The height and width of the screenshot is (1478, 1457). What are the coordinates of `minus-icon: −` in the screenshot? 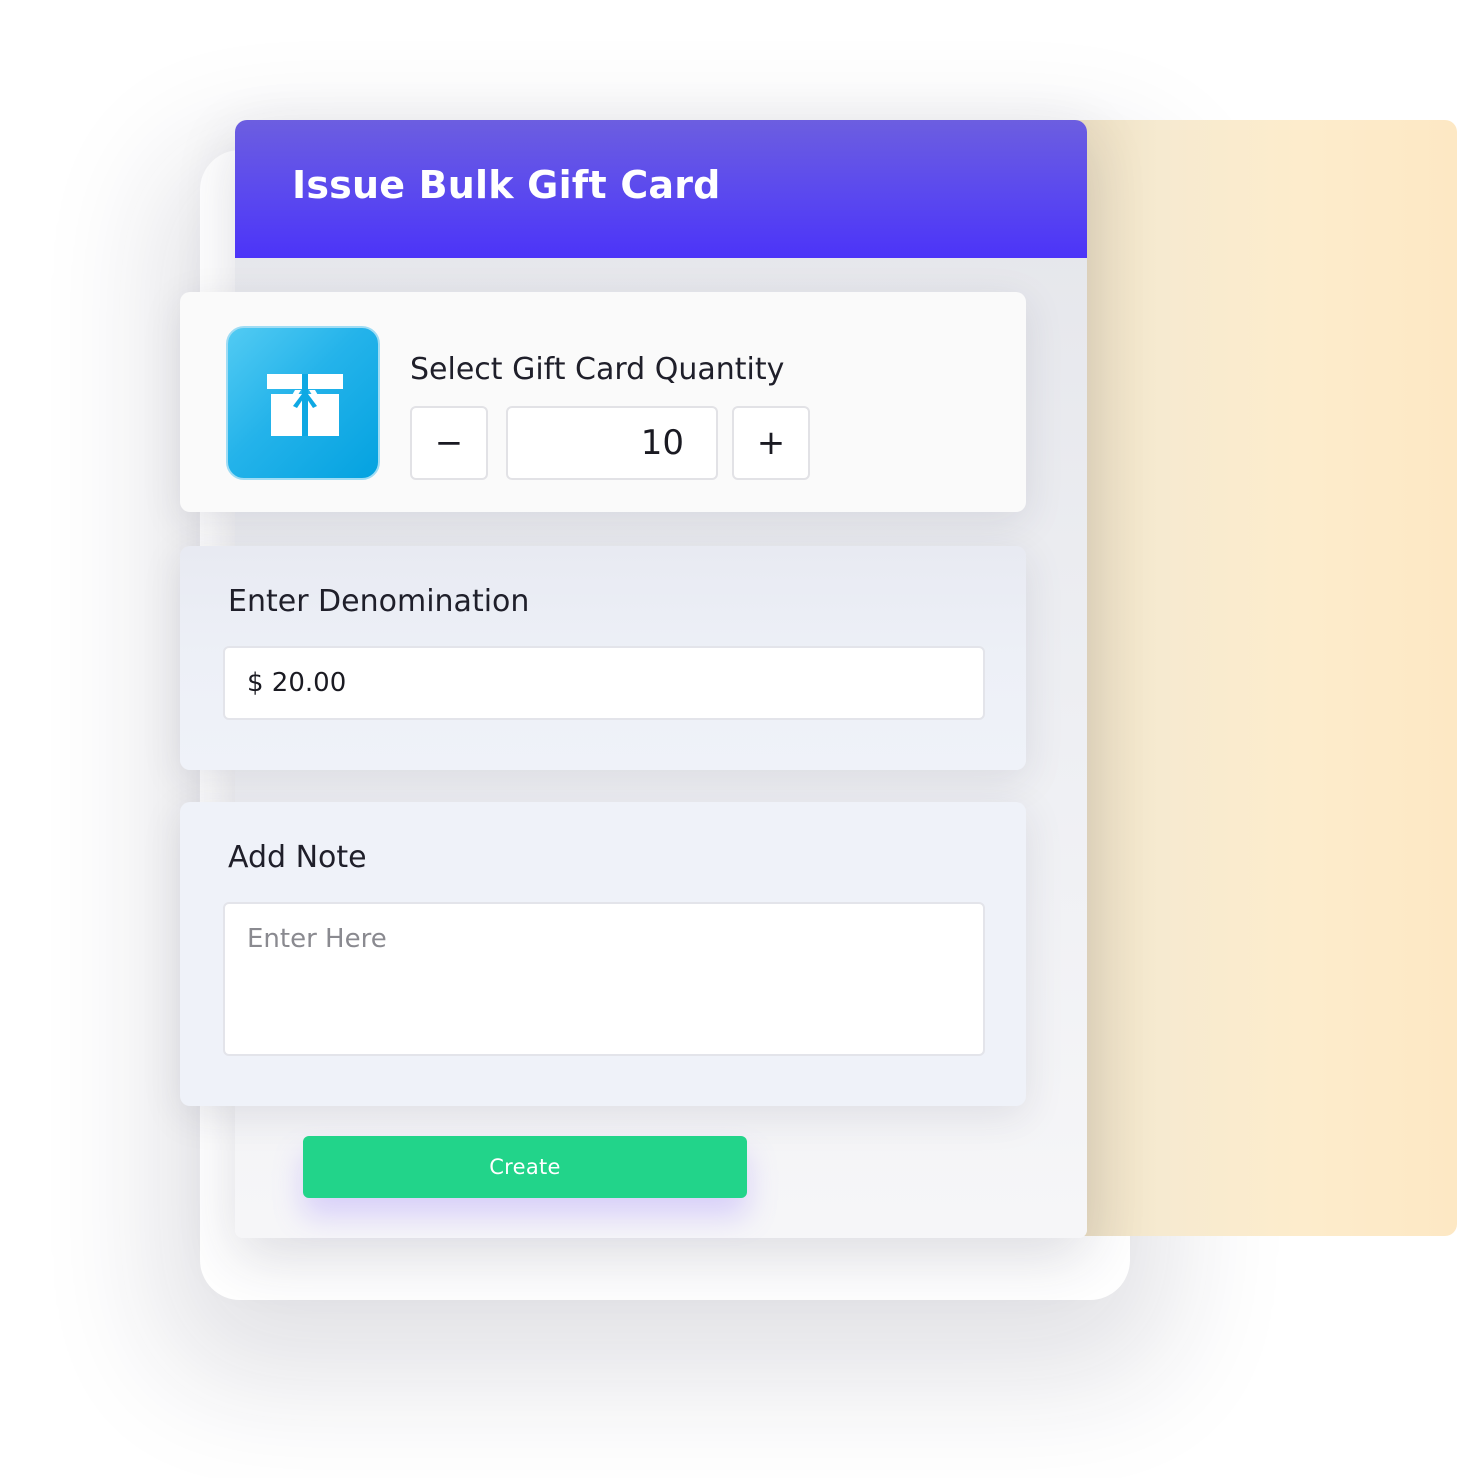 It's located at (449, 443).